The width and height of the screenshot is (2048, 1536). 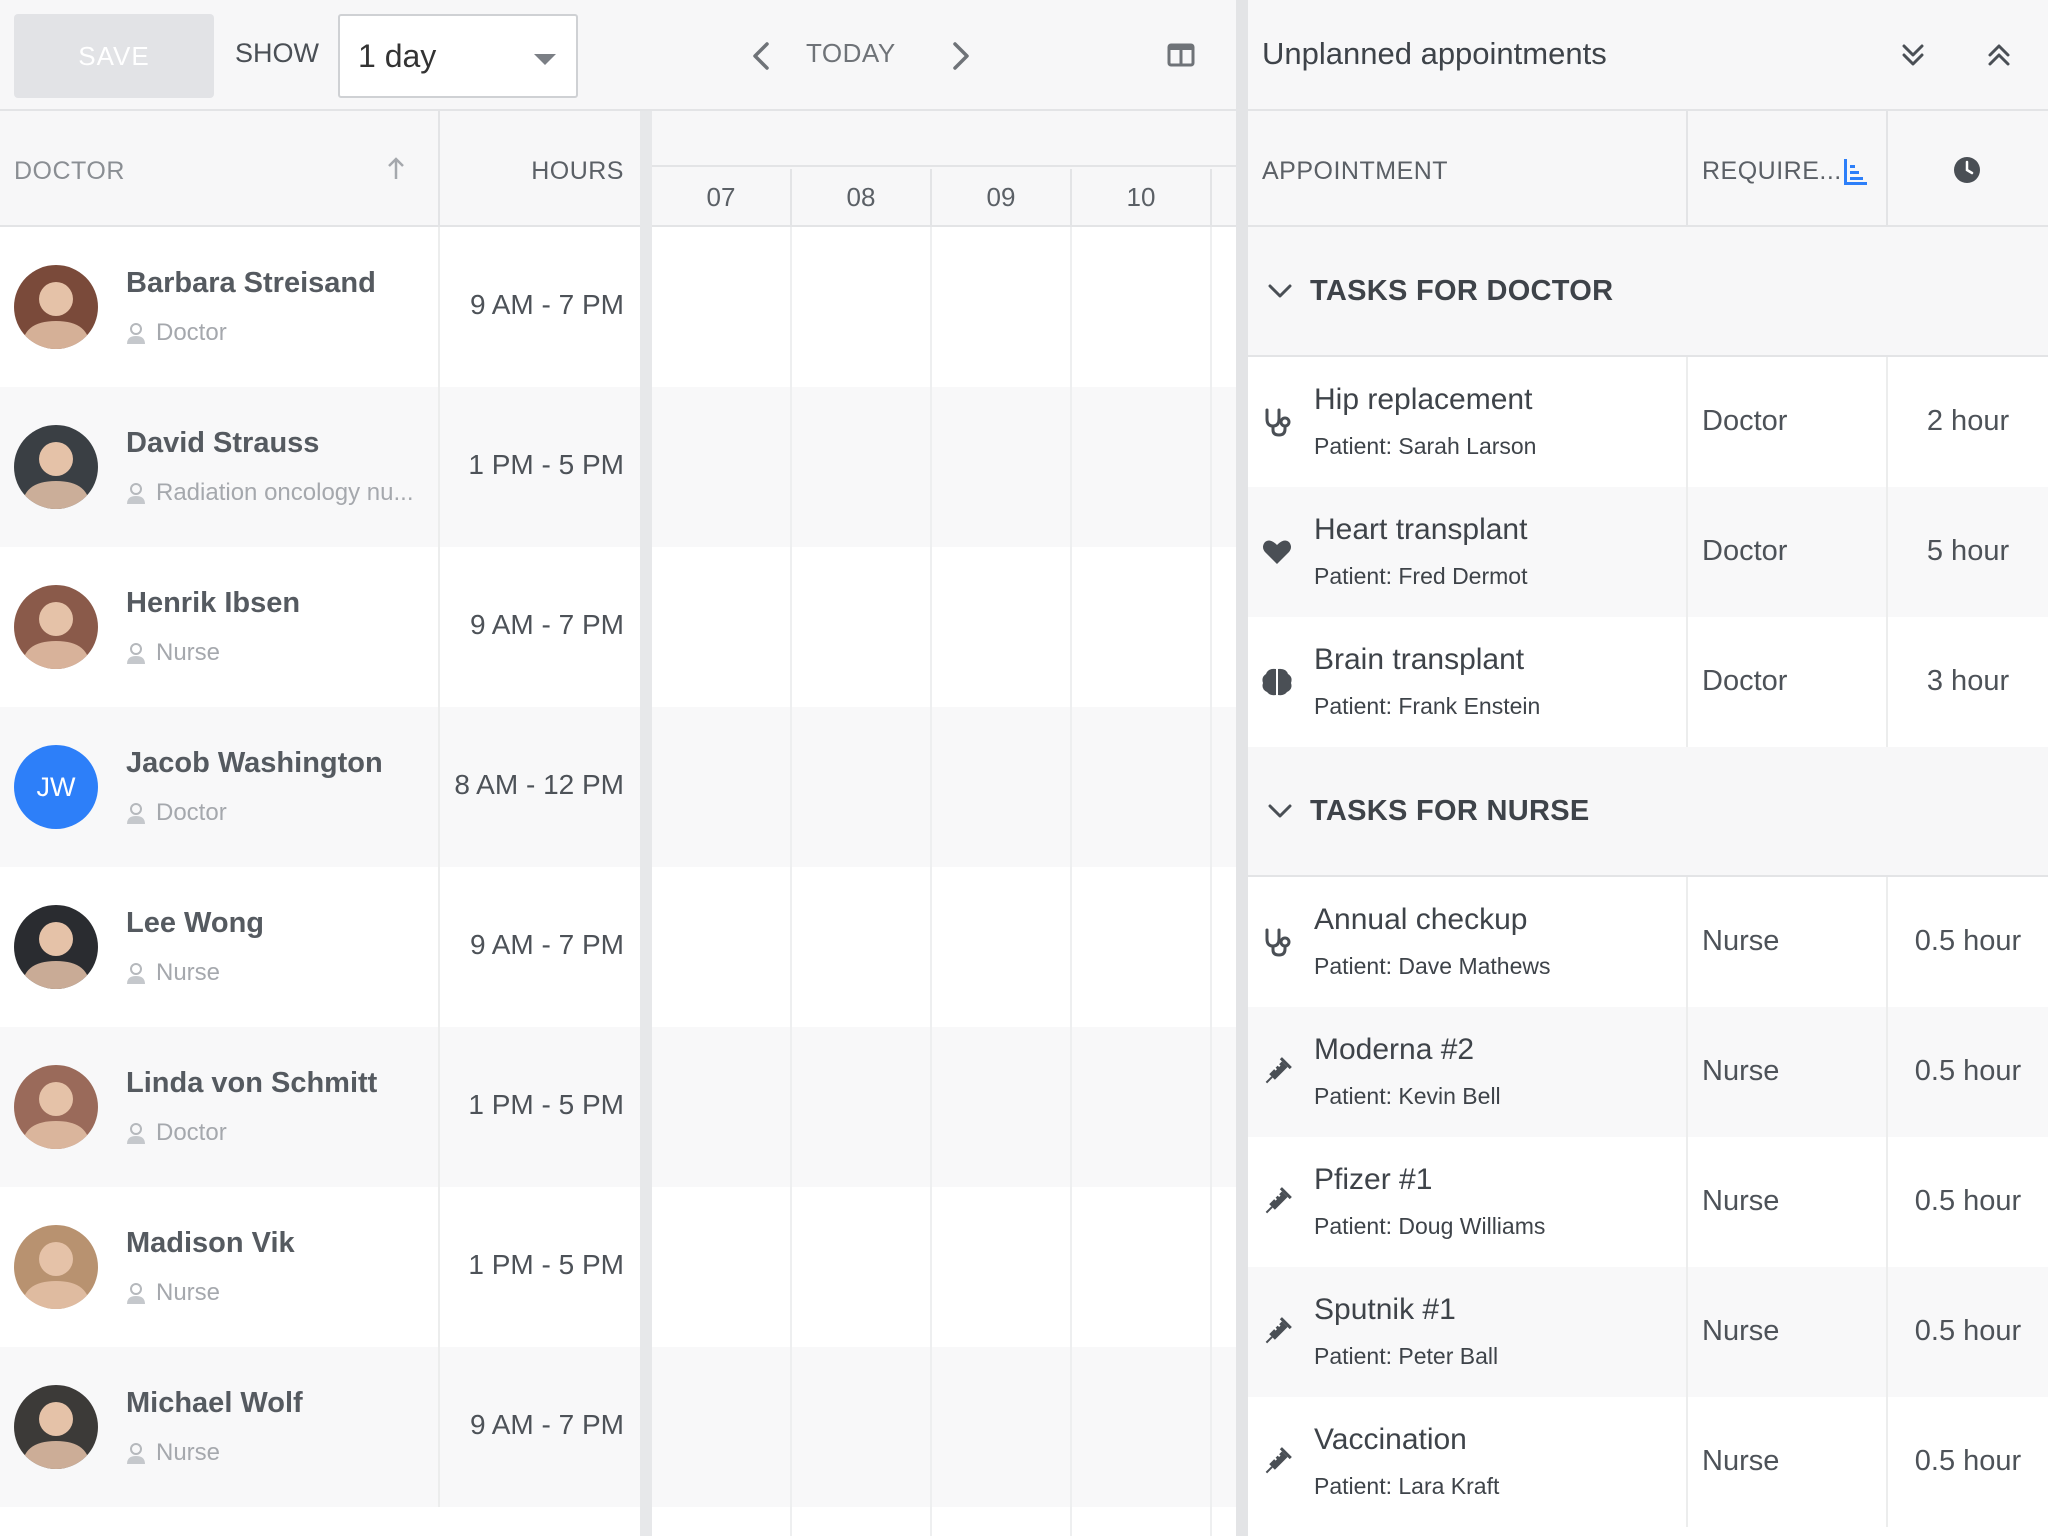 What do you see at coordinates (1423, 399) in the screenshot?
I see `task-name: Hip replacement` at bounding box center [1423, 399].